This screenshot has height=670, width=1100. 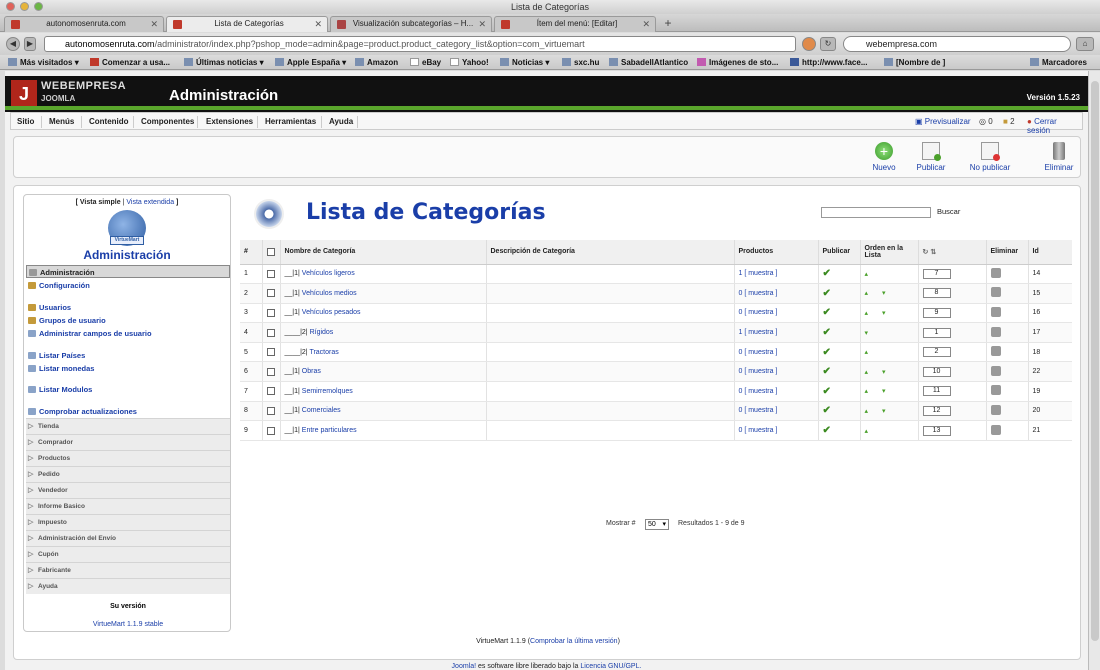 What do you see at coordinates (952, 352) in the screenshot?
I see `row-order-input: 2` at bounding box center [952, 352].